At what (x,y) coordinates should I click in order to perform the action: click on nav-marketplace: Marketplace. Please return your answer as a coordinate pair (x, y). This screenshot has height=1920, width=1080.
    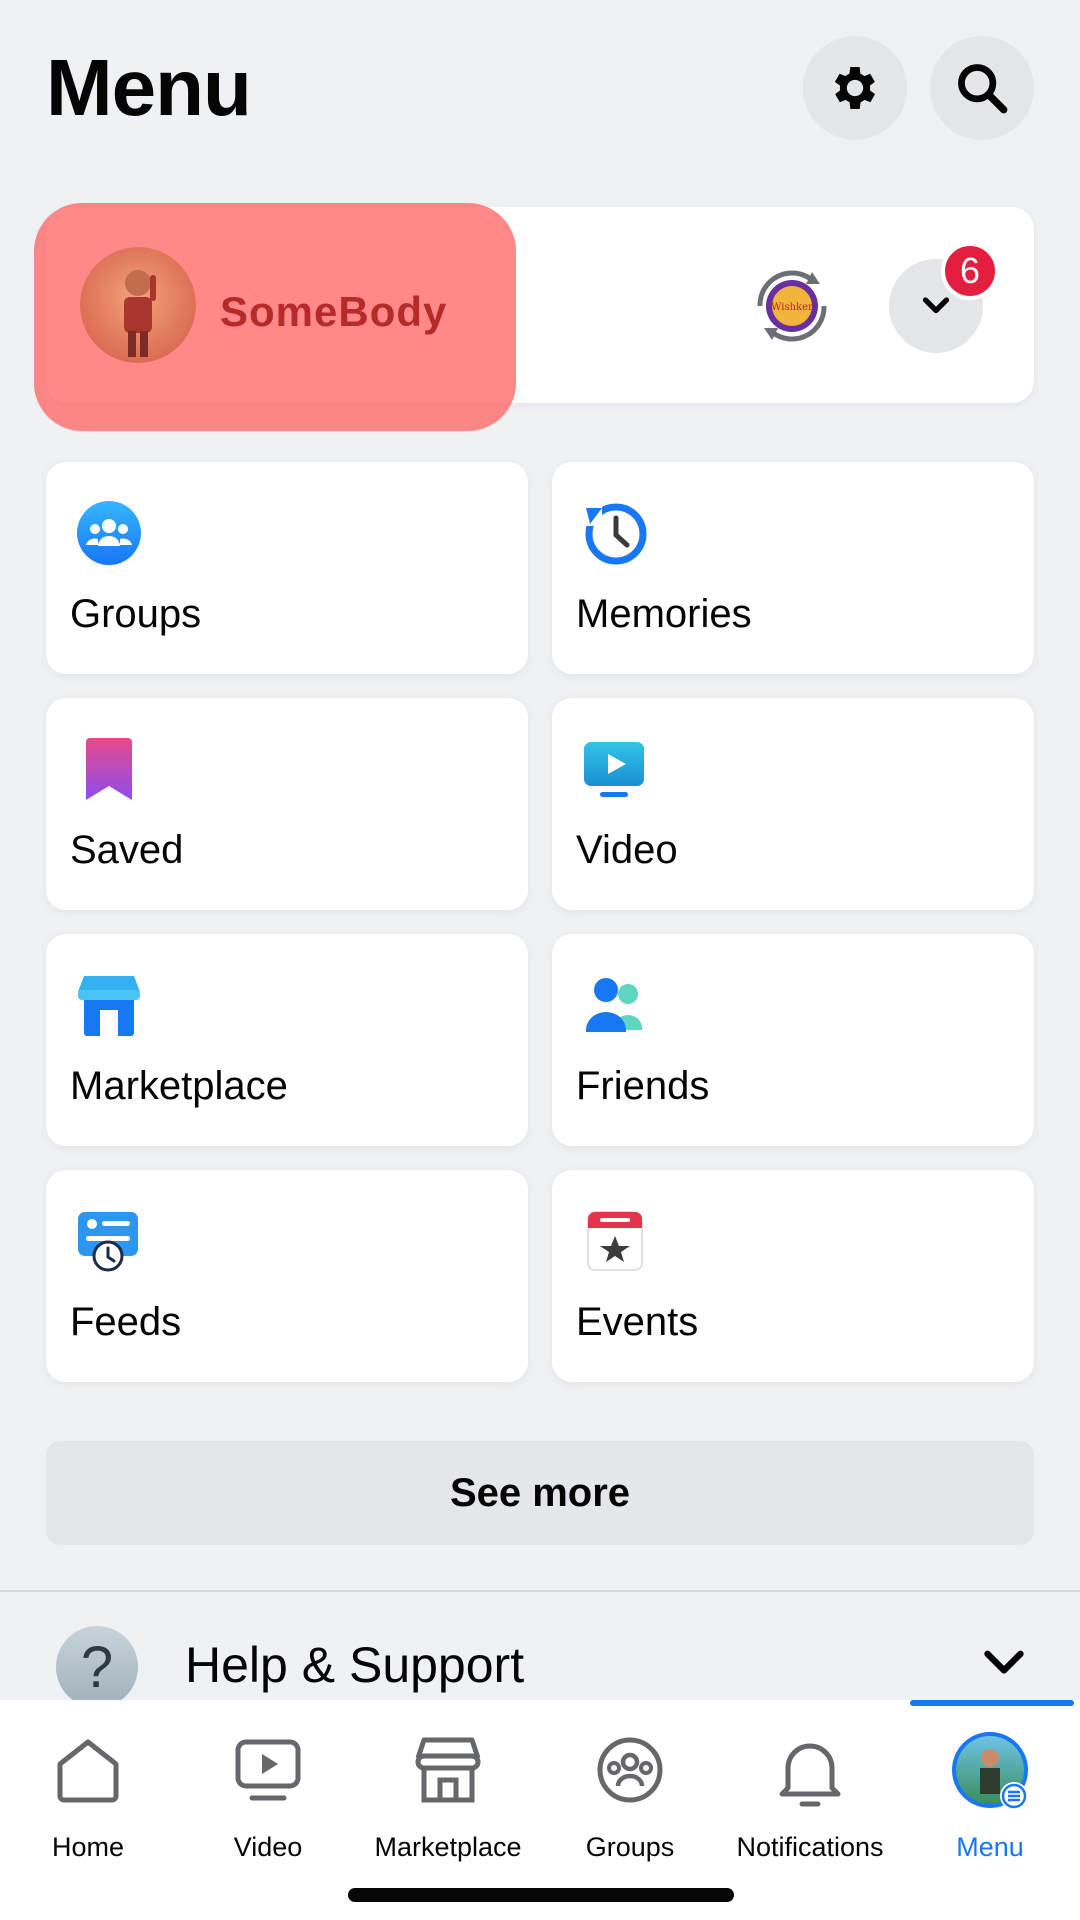
    Looking at the image, I should click on (448, 1800).